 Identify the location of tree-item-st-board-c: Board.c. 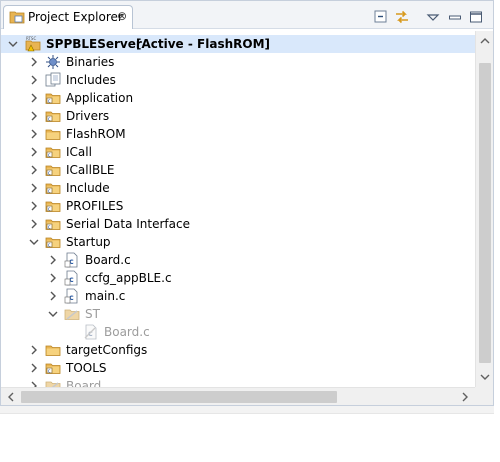
(238, 332).